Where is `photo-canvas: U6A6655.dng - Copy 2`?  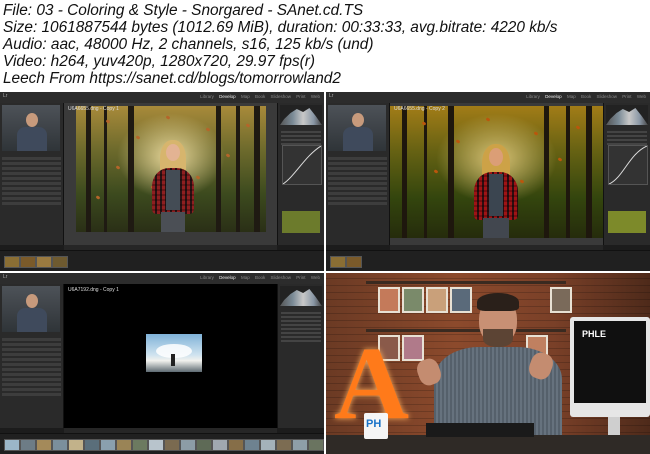 photo-canvas: U6A6655.dng - Copy 2 is located at coordinates (496, 174).